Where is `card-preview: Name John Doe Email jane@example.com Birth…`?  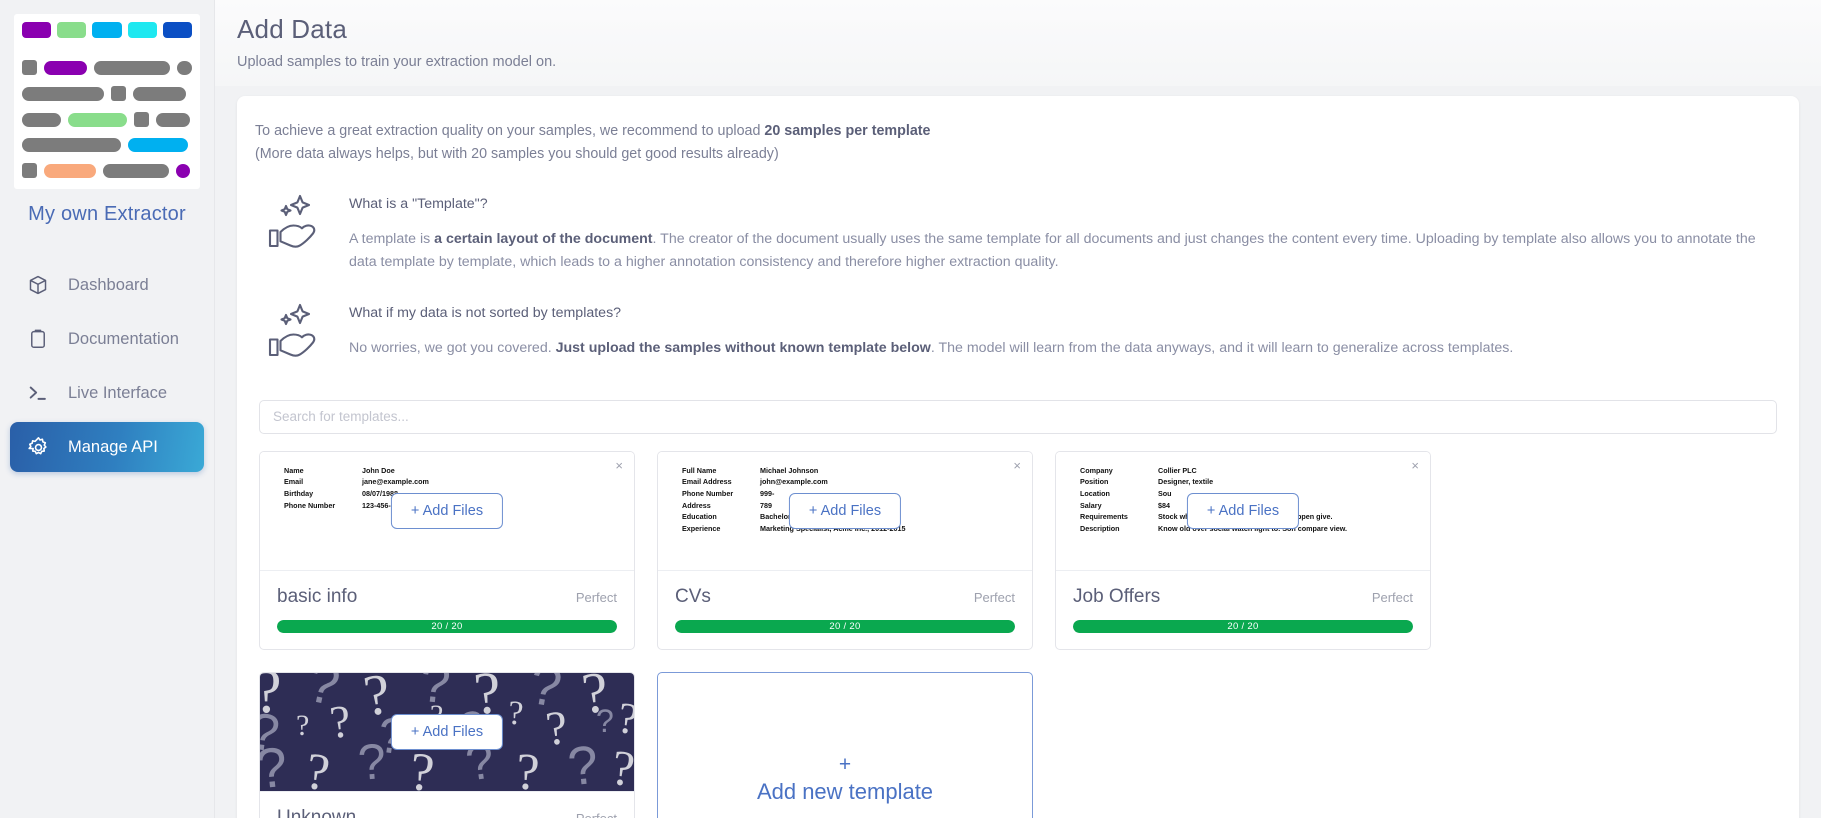
card-preview: Name John Doe Email jane@example.com Birth… is located at coordinates (447, 511).